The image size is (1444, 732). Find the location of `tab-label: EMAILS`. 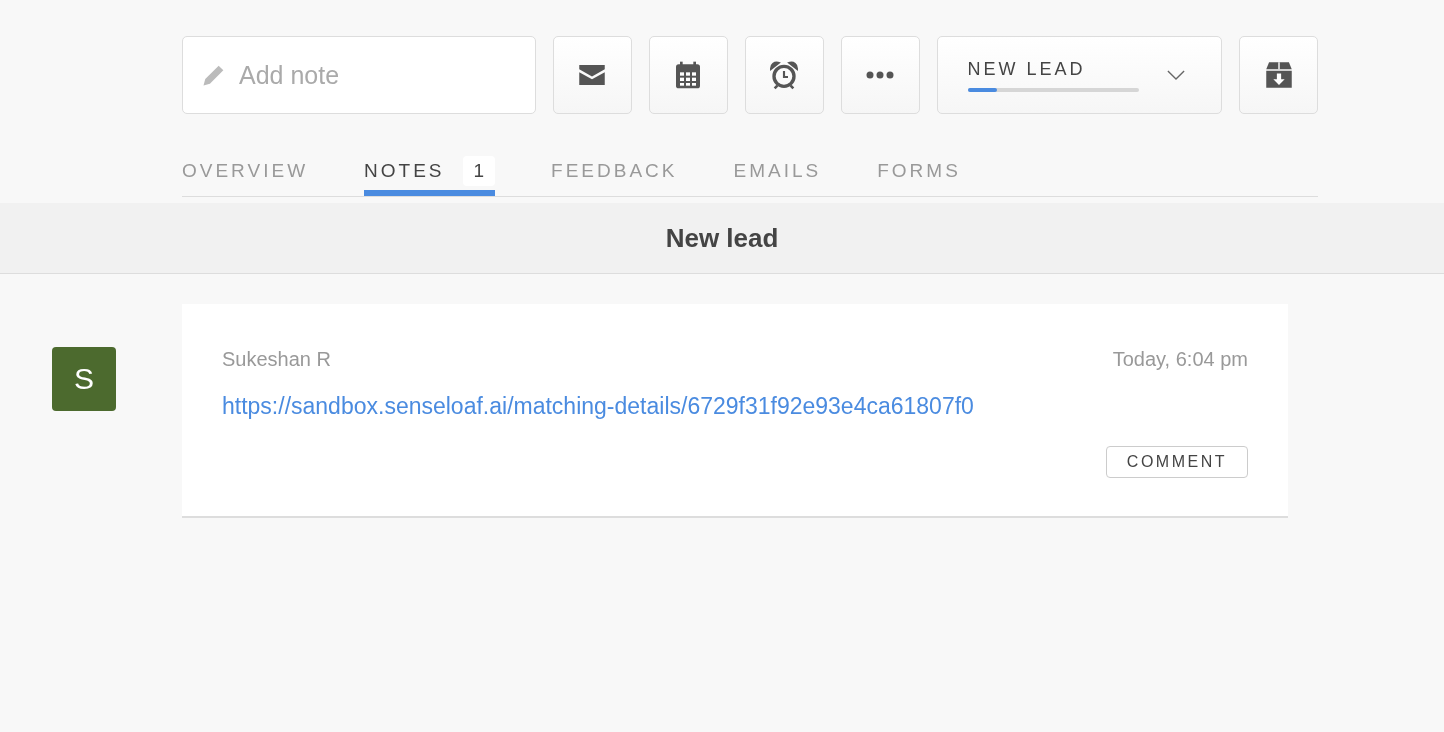

tab-label: EMAILS is located at coordinates (777, 171).